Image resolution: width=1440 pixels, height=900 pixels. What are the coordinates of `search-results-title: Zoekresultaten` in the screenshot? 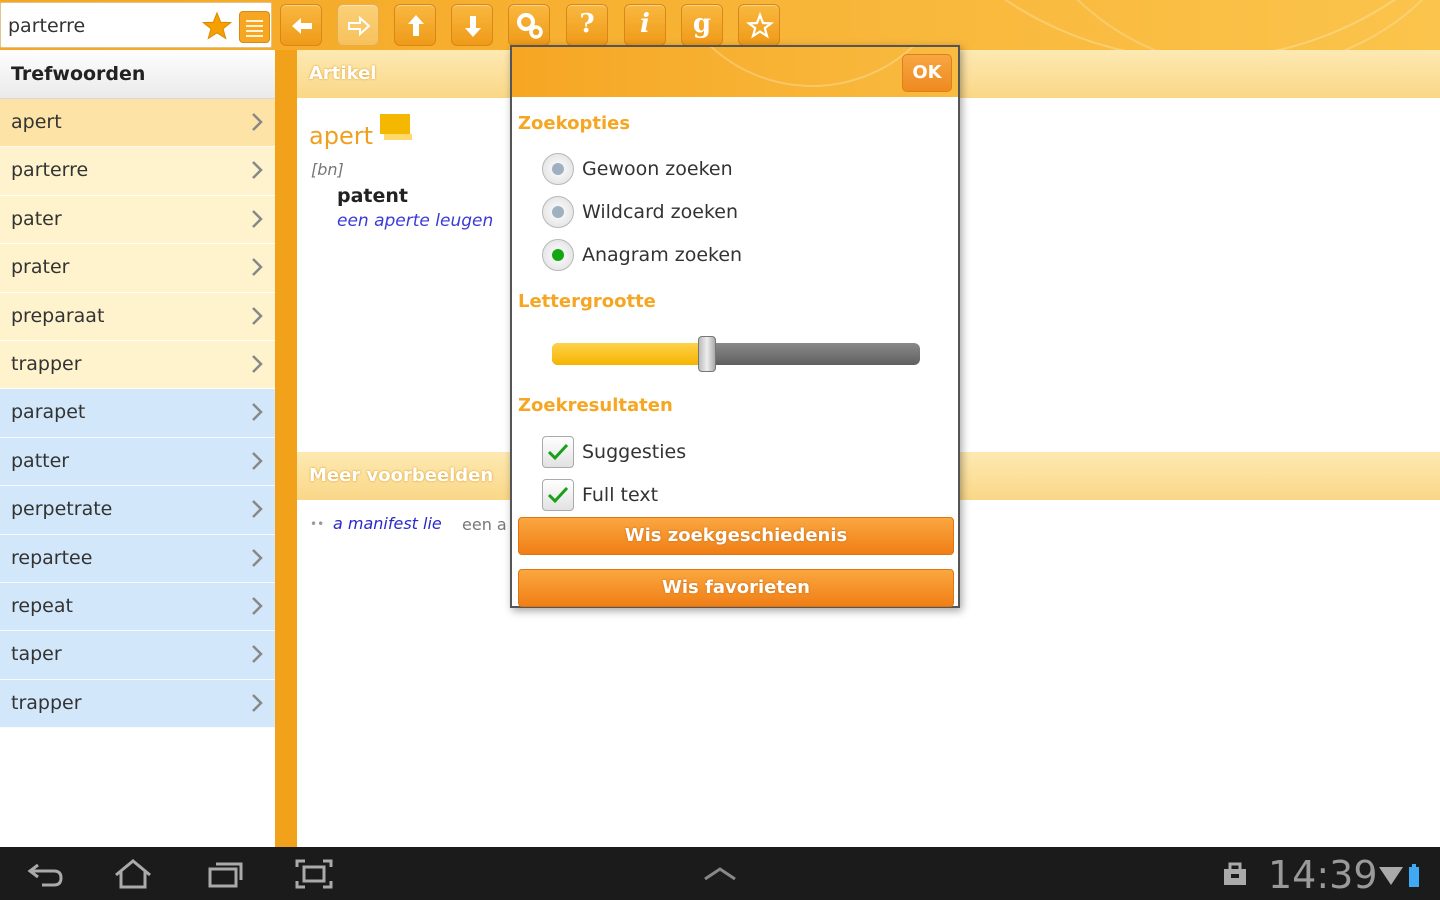 It's located at (595, 405).